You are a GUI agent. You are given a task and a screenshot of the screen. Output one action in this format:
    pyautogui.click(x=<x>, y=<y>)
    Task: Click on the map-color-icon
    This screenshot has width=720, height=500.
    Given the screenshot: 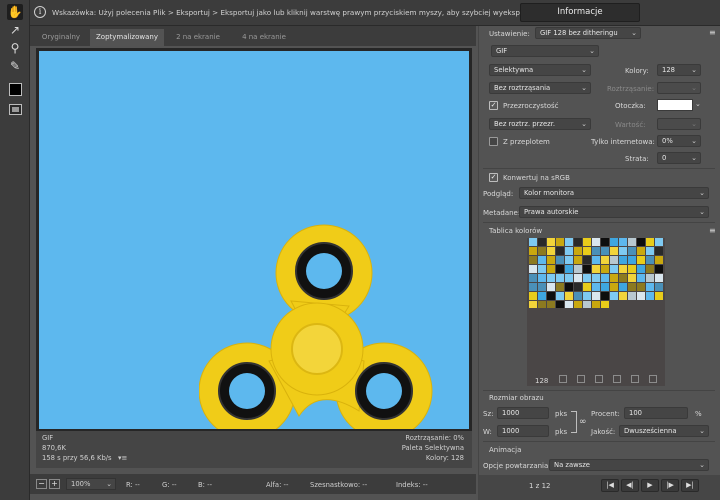 What is the action you would take?
    pyautogui.click(x=563, y=379)
    